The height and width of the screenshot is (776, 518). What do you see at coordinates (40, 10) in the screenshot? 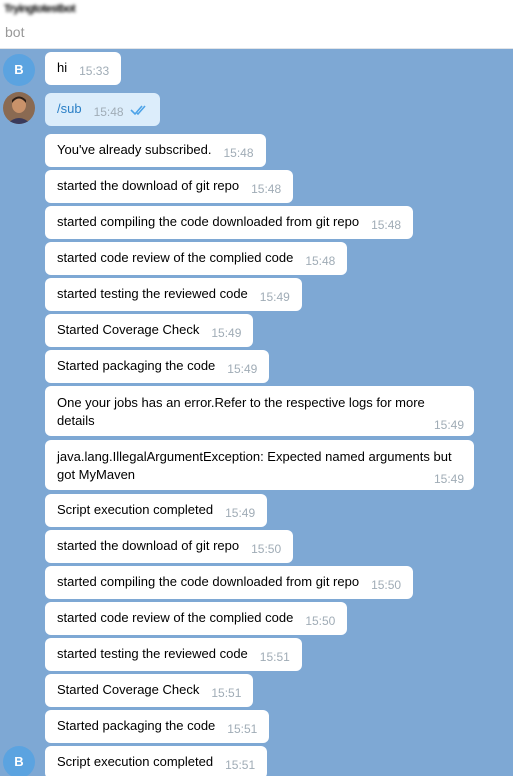
I see `chat-name: Tryingtotestbot` at bounding box center [40, 10].